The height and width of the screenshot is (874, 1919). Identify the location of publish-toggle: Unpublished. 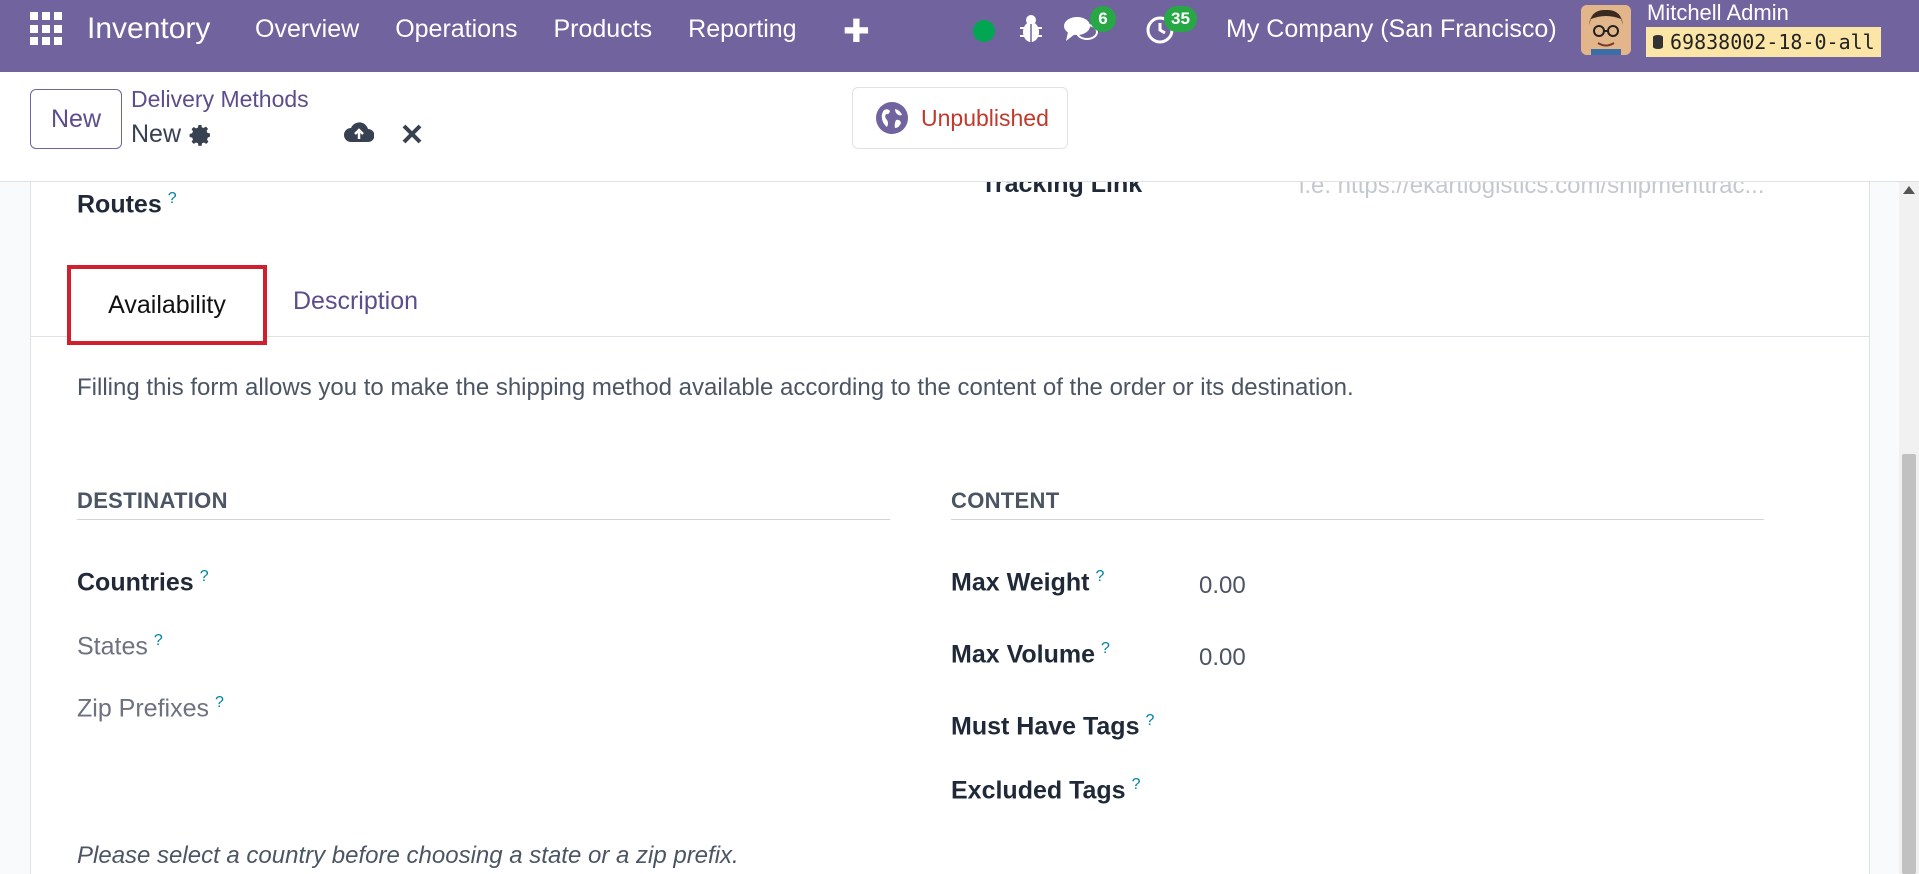
(960, 118).